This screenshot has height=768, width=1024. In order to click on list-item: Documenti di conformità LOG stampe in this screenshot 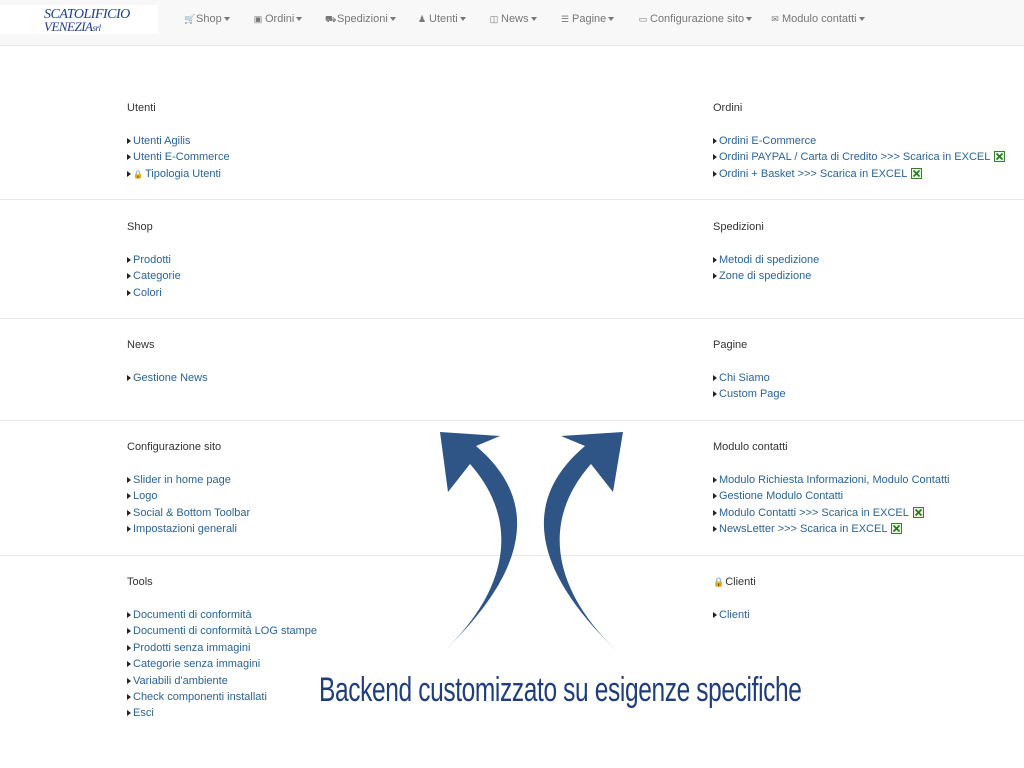, I will do `click(222, 631)`.